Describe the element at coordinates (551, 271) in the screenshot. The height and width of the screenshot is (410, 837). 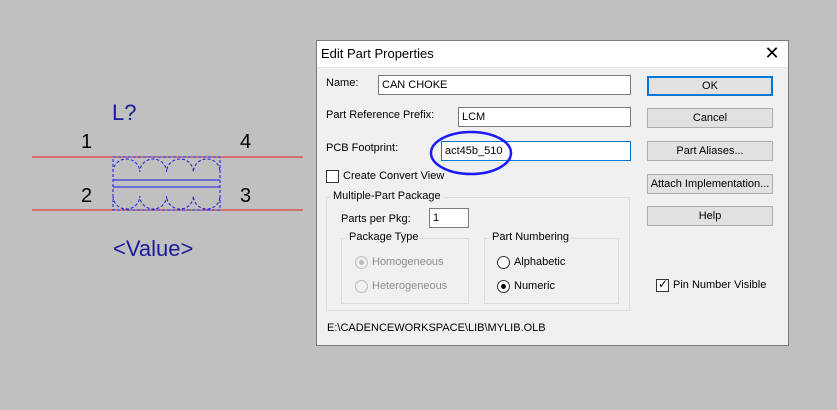
I see `part-numbering-group` at that location.